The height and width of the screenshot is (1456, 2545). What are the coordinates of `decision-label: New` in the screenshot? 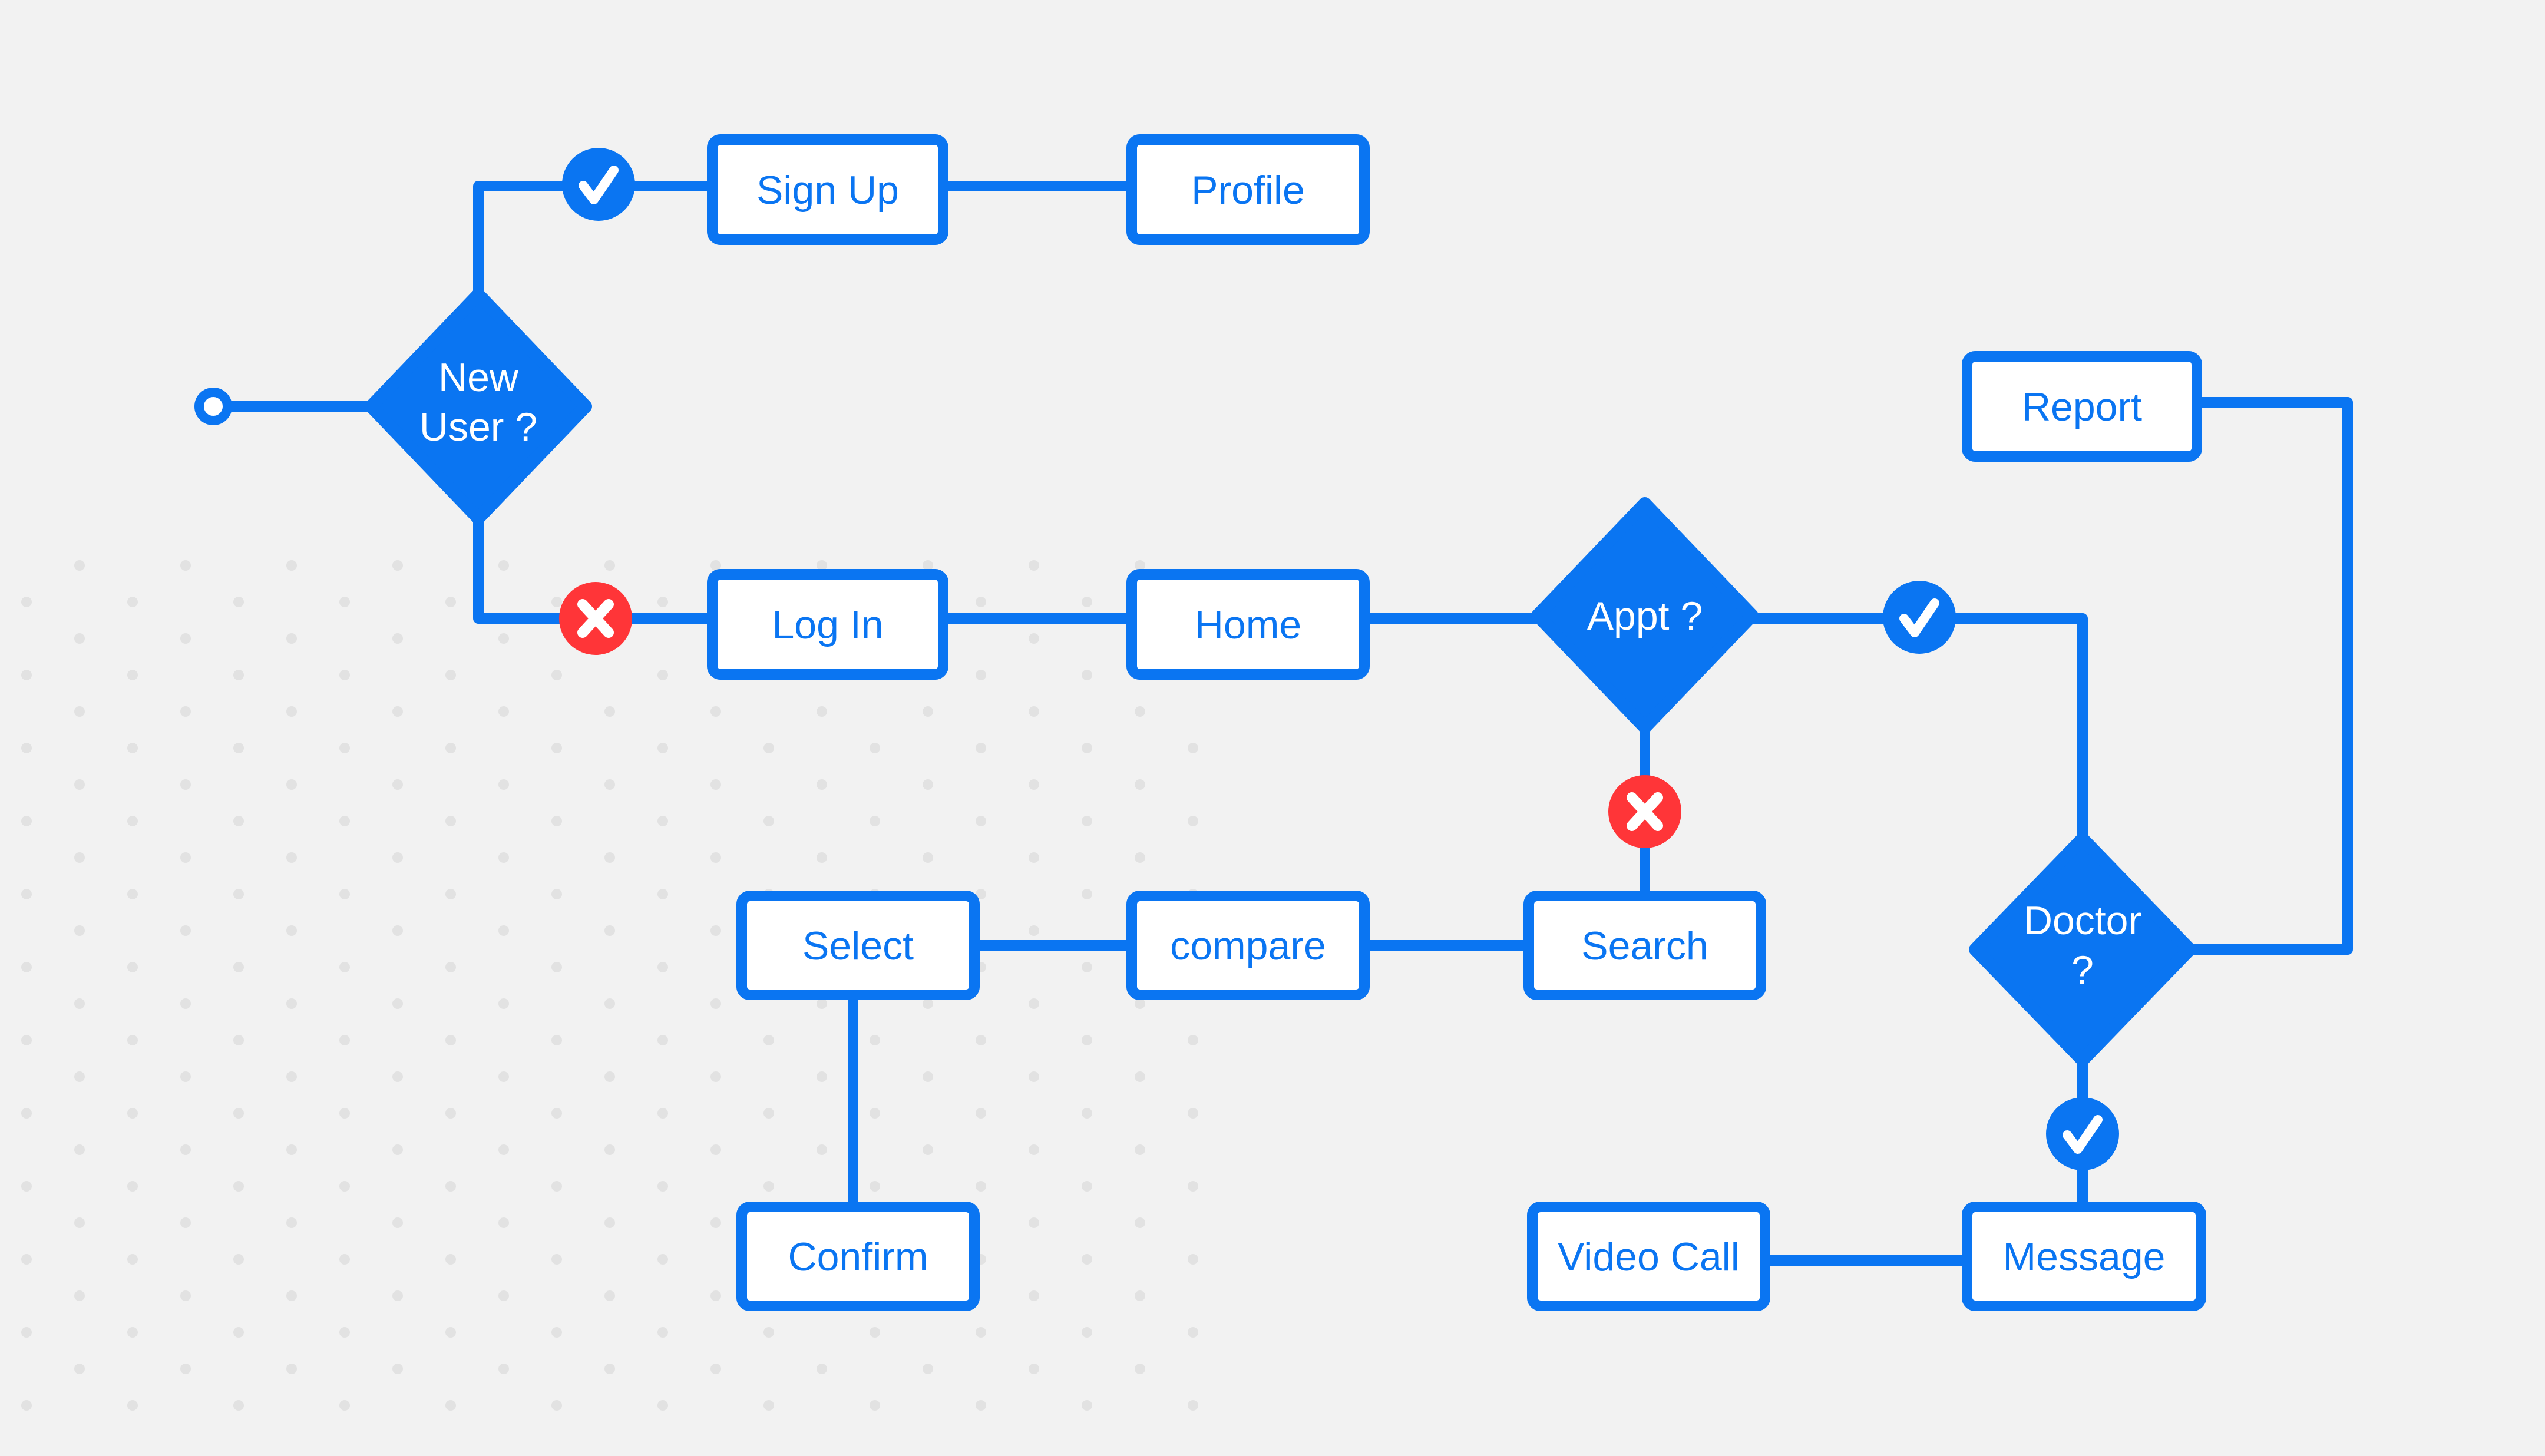 It's located at (478, 377).